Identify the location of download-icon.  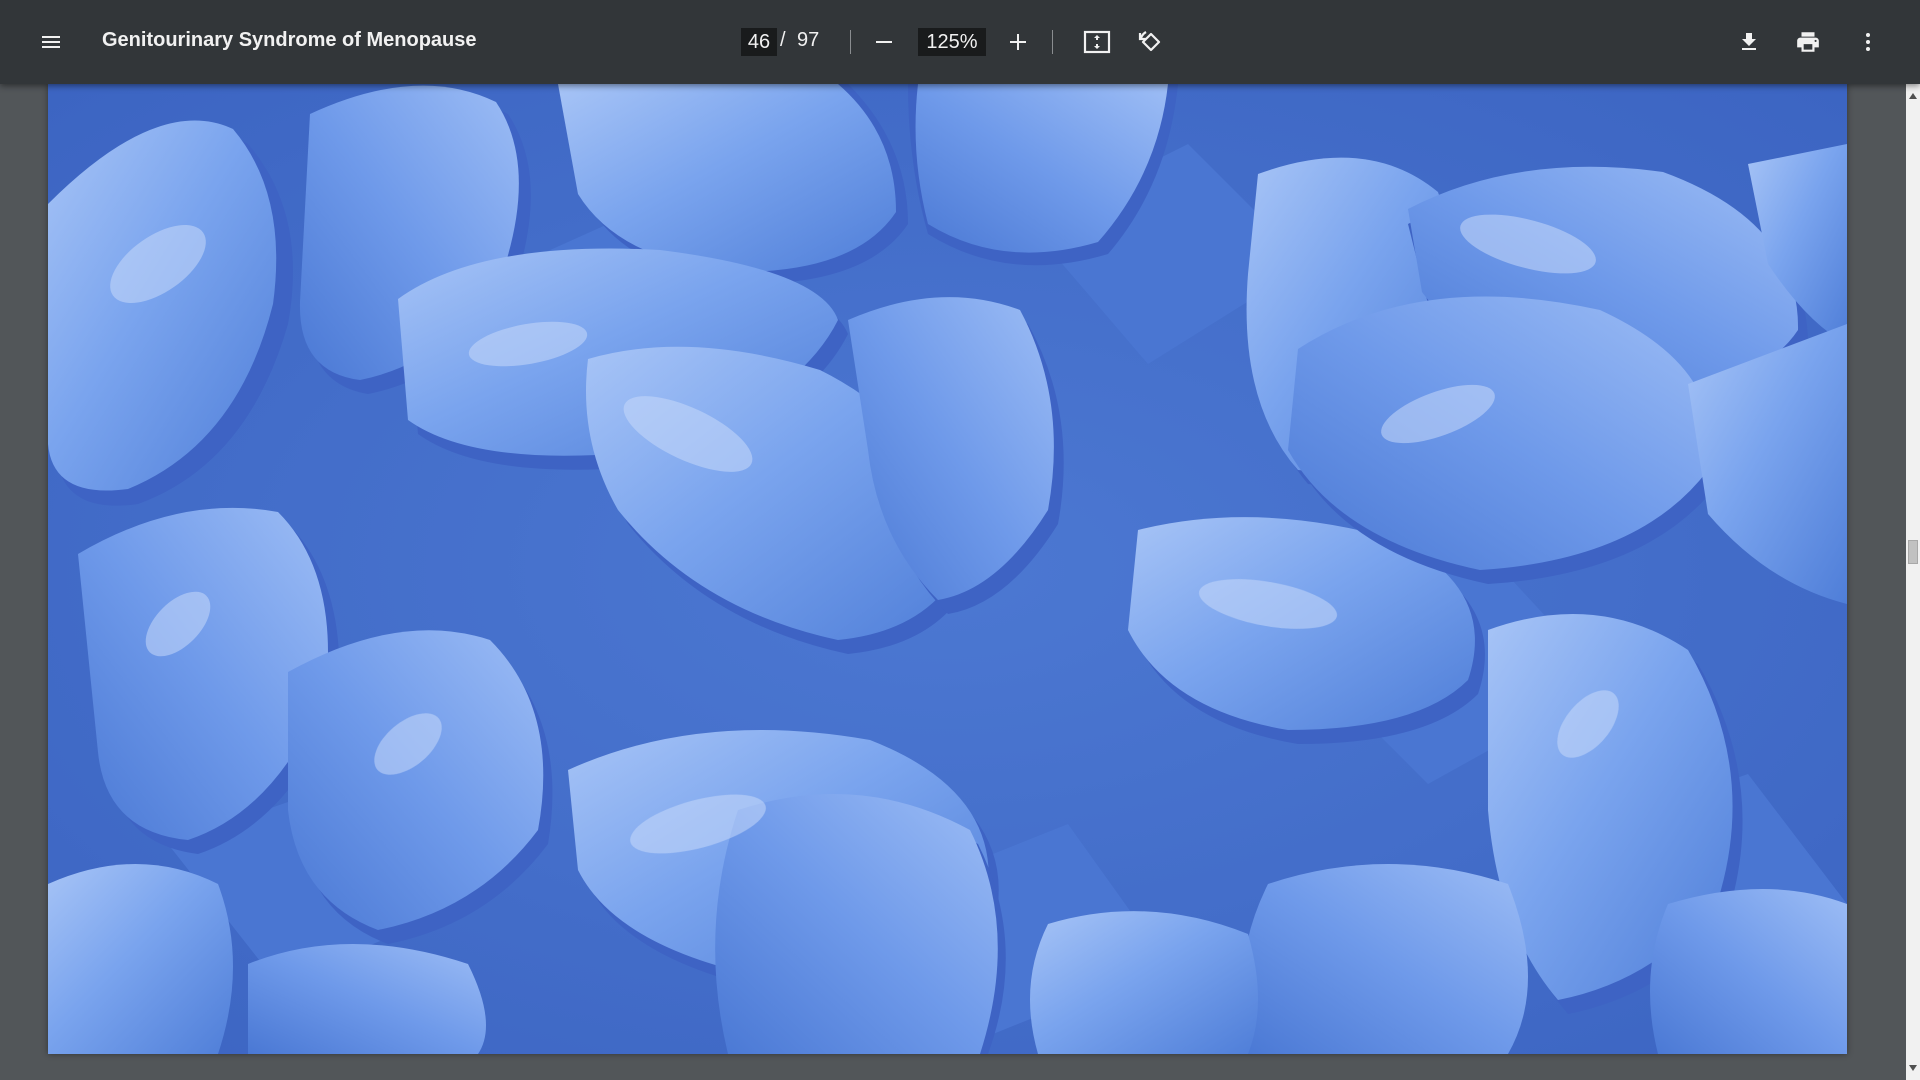
(1749, 41).